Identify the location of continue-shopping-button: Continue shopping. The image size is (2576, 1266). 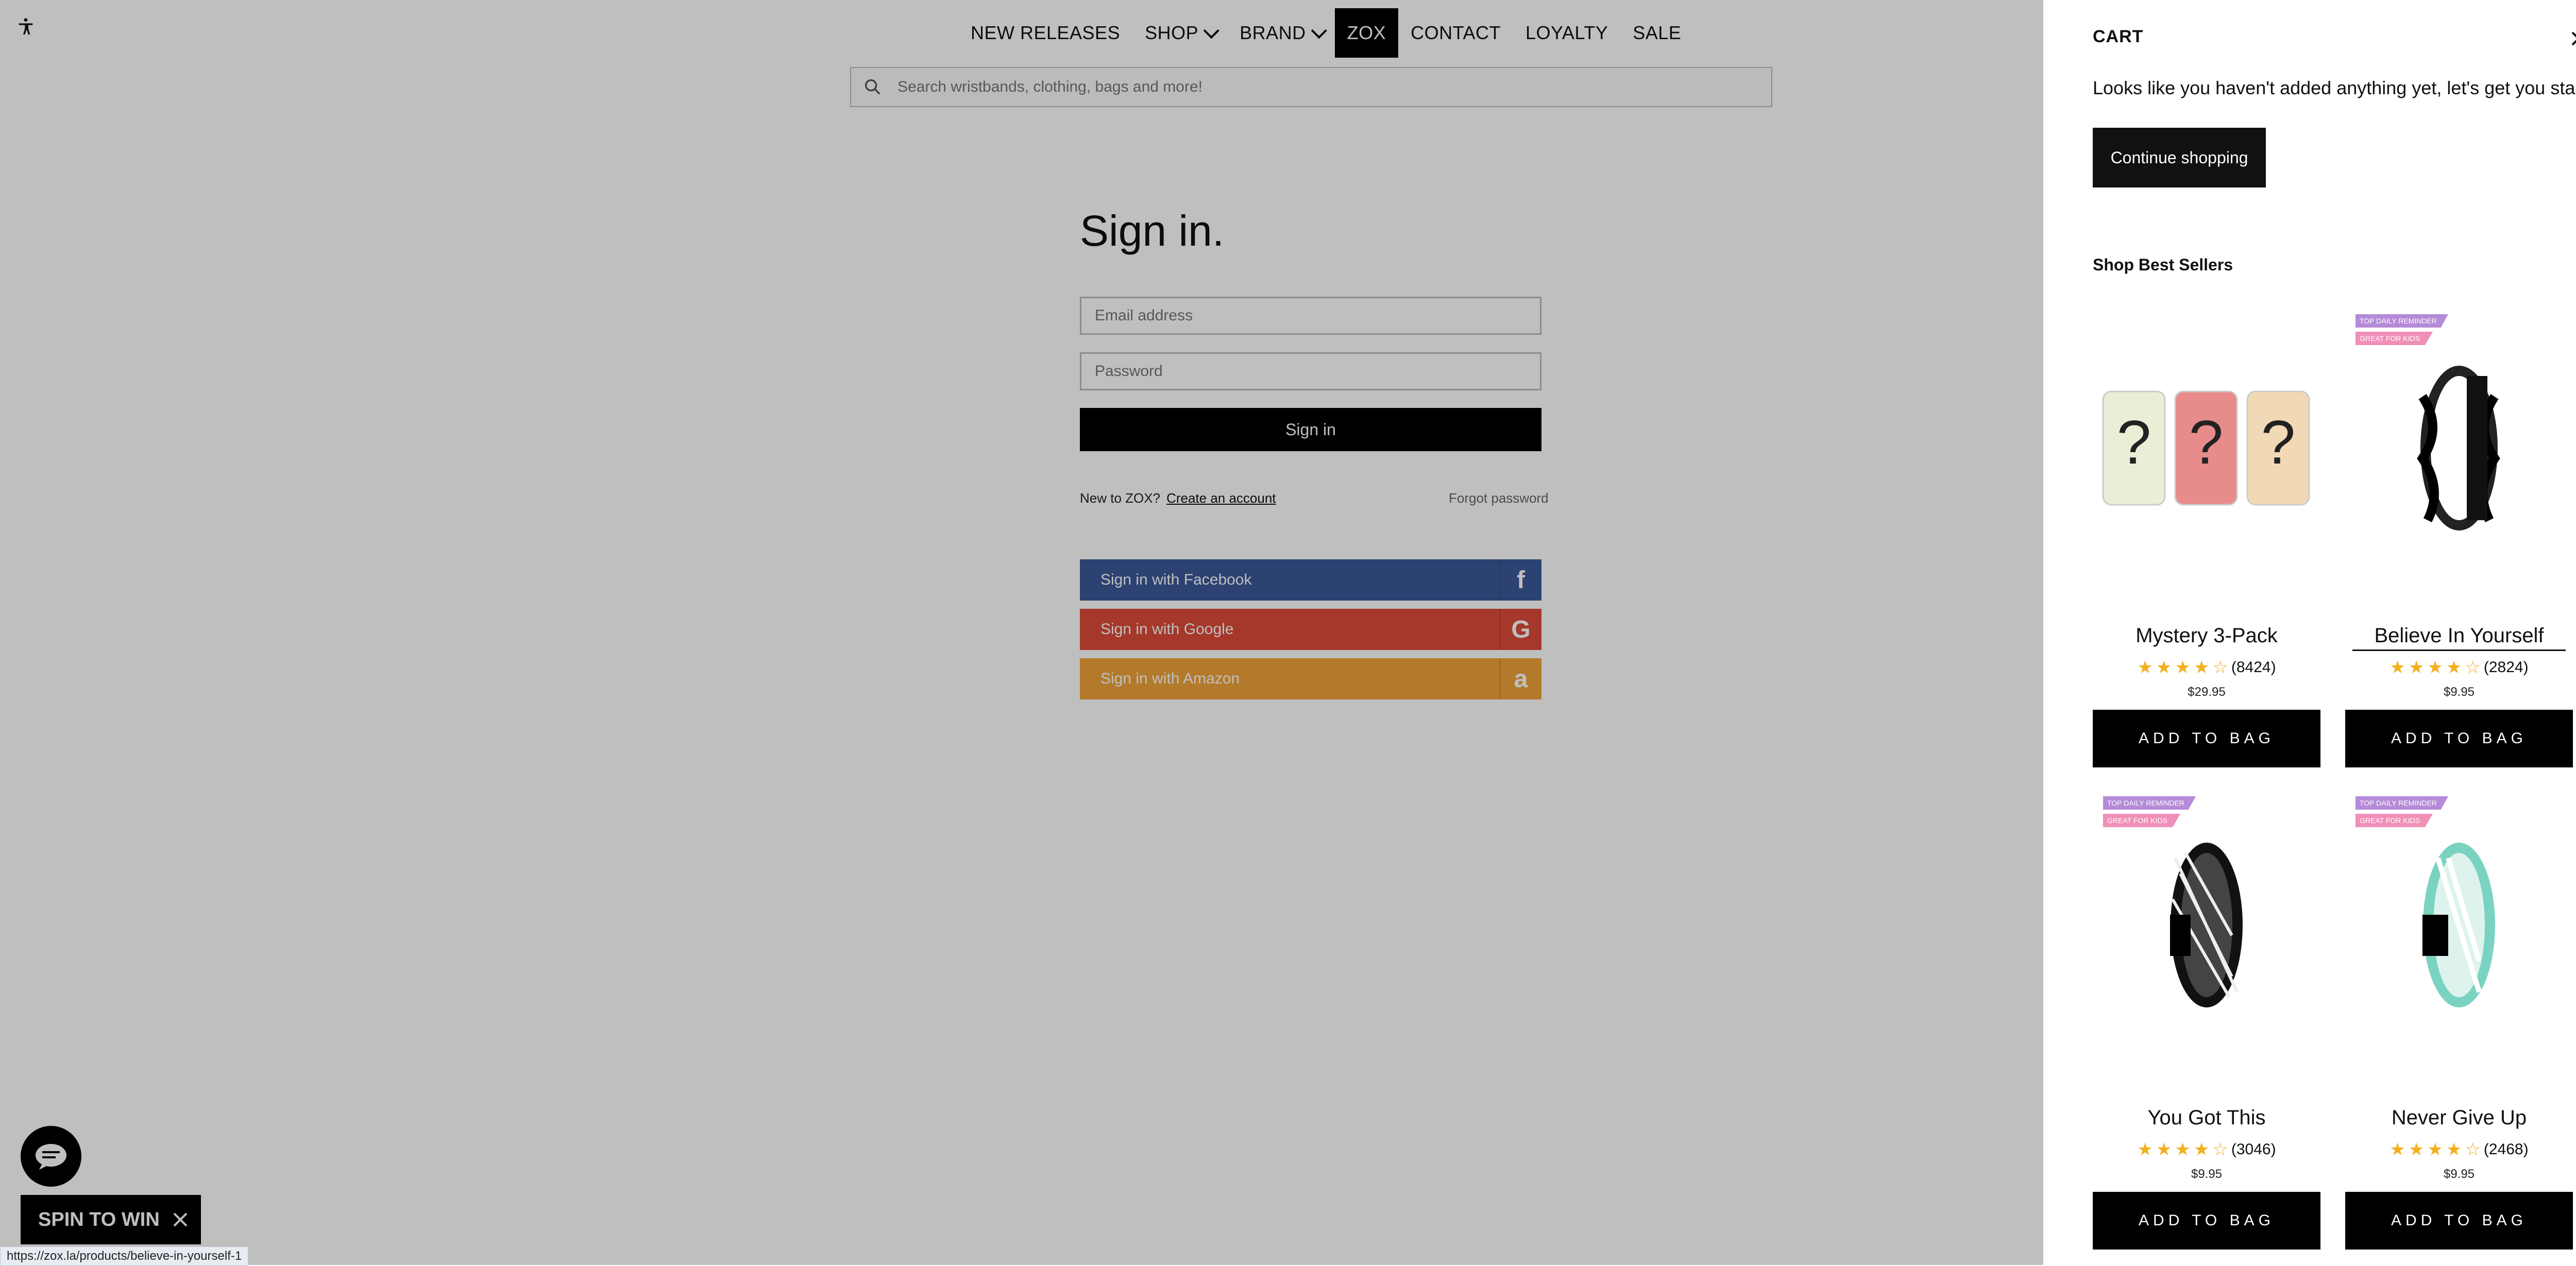
(2179, 157).